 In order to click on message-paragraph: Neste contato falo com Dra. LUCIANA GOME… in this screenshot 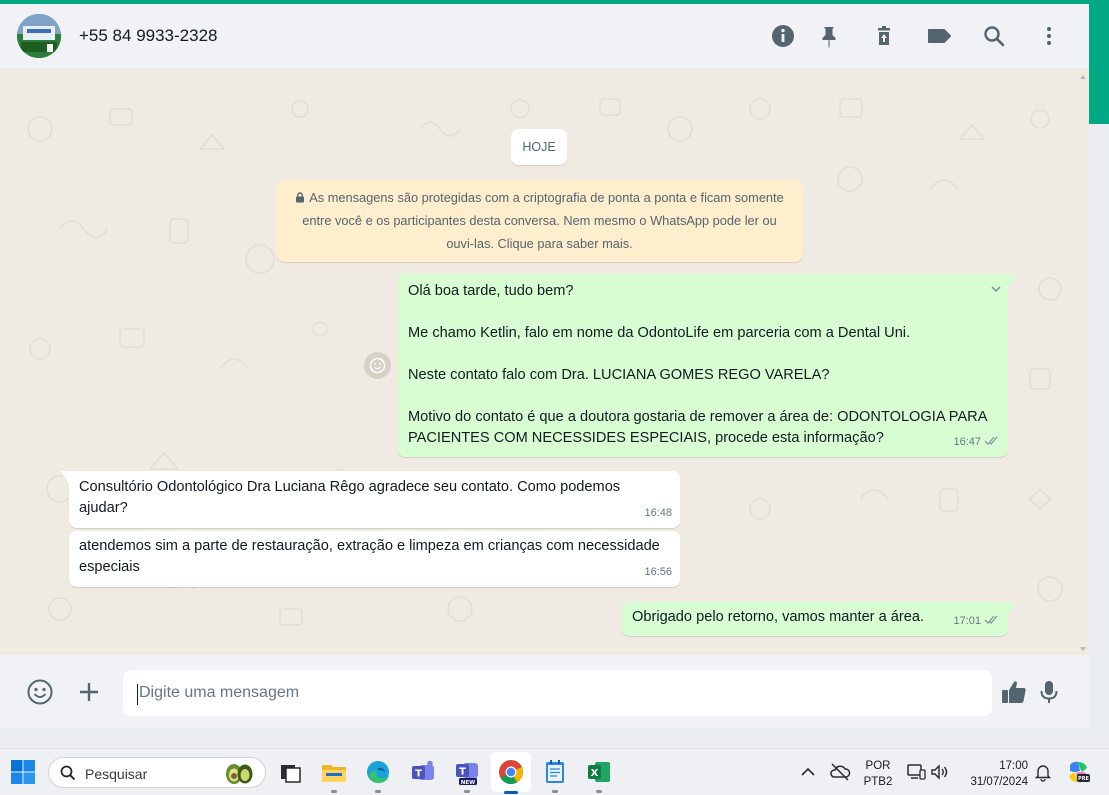, I will do `click(619, 375)`.